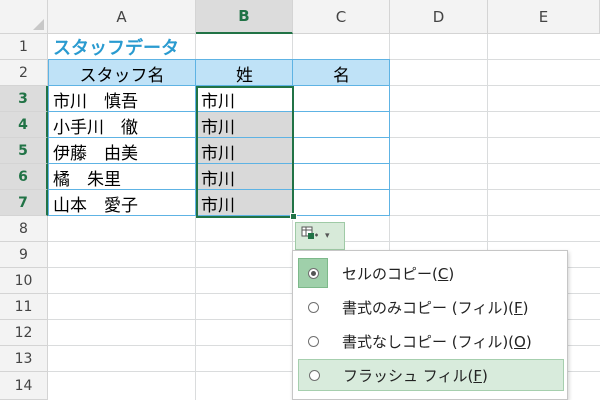 The width and height of the screenshot is (600, 400). I want to click on row-header-6: 6, so click(24, 177).